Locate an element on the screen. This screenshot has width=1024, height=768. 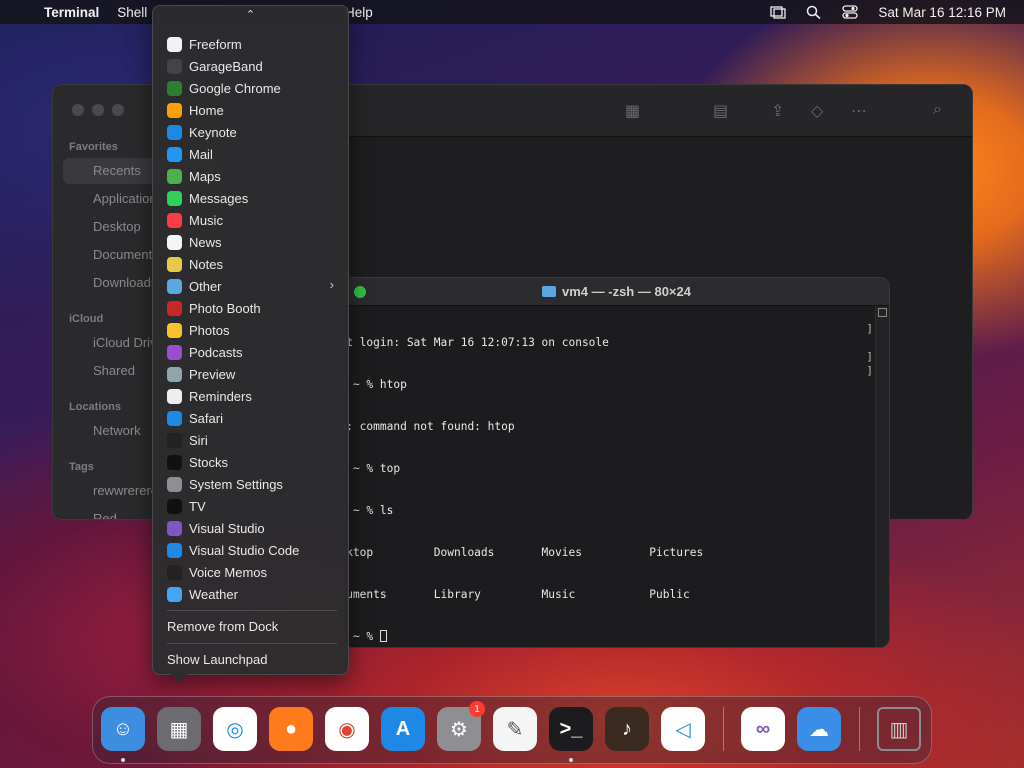
sidebar-item-recents: Recents is located at coordinates (117, 170).